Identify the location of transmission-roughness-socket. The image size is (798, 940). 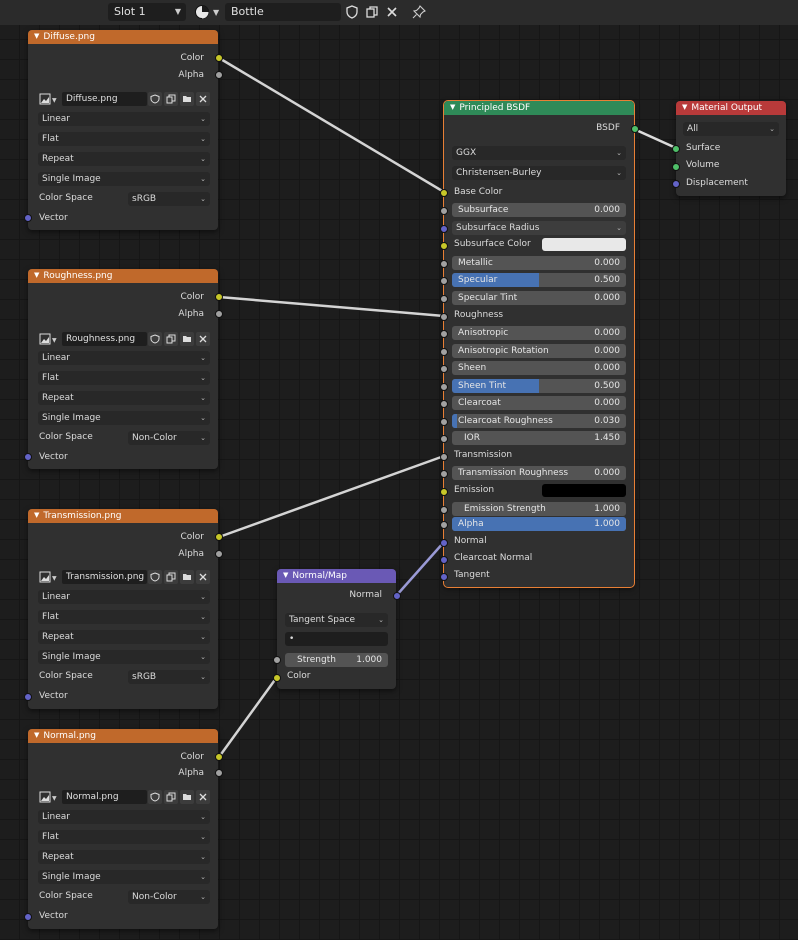
(444, 474).